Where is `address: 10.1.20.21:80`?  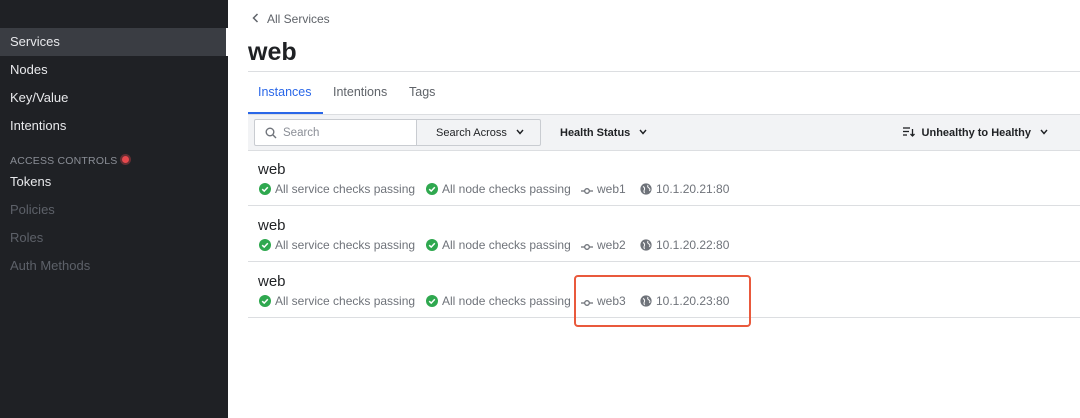 address: 10.1.20.21:80 is located at coordinates (693, 189).